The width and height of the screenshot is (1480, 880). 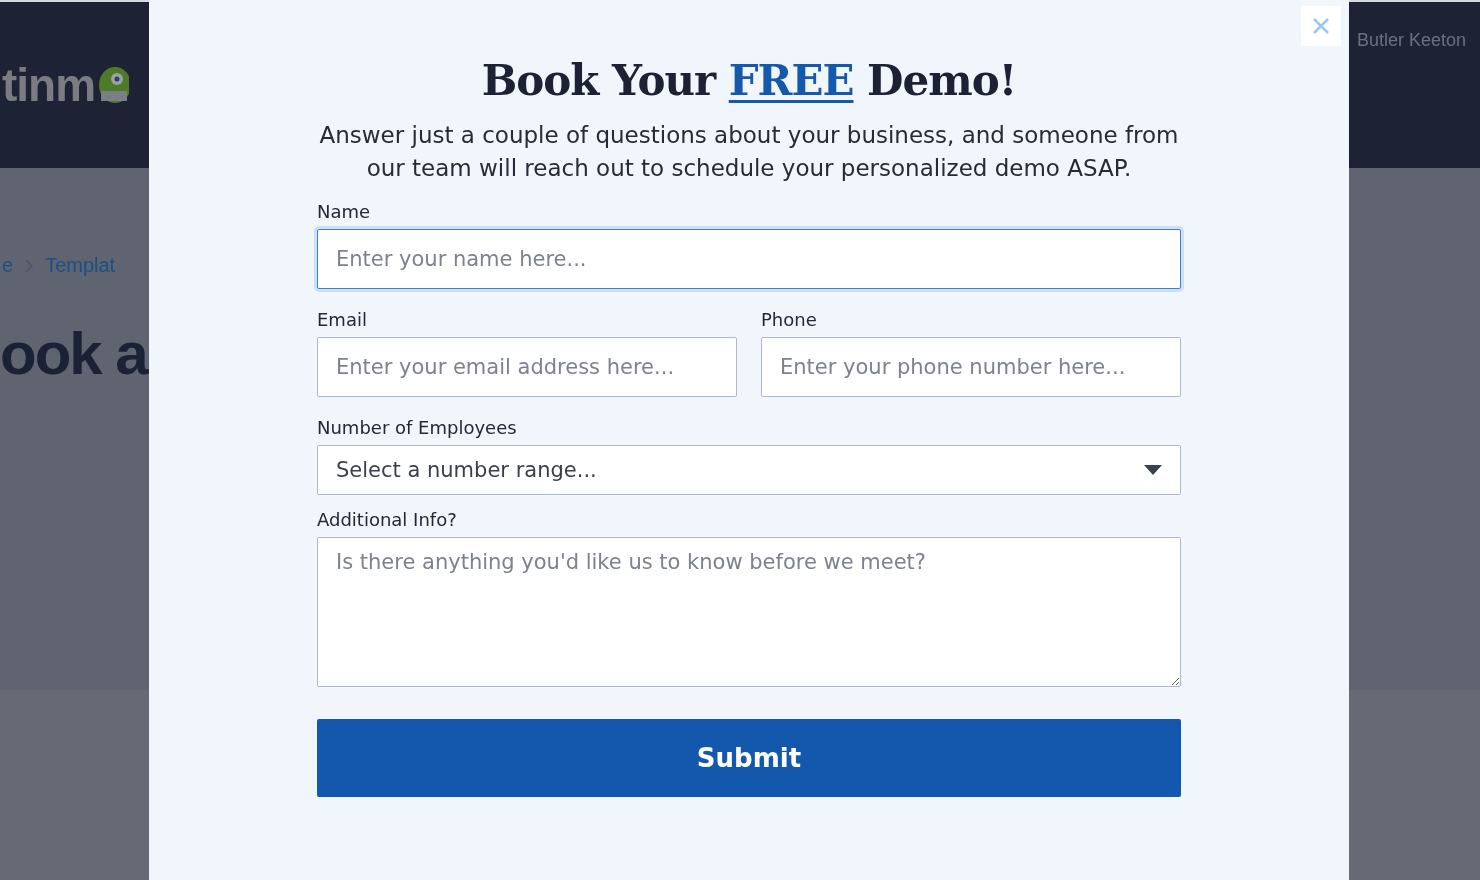 I want to click on modal-title: Book Your FREE Demo!, so click(x=749, y=80).